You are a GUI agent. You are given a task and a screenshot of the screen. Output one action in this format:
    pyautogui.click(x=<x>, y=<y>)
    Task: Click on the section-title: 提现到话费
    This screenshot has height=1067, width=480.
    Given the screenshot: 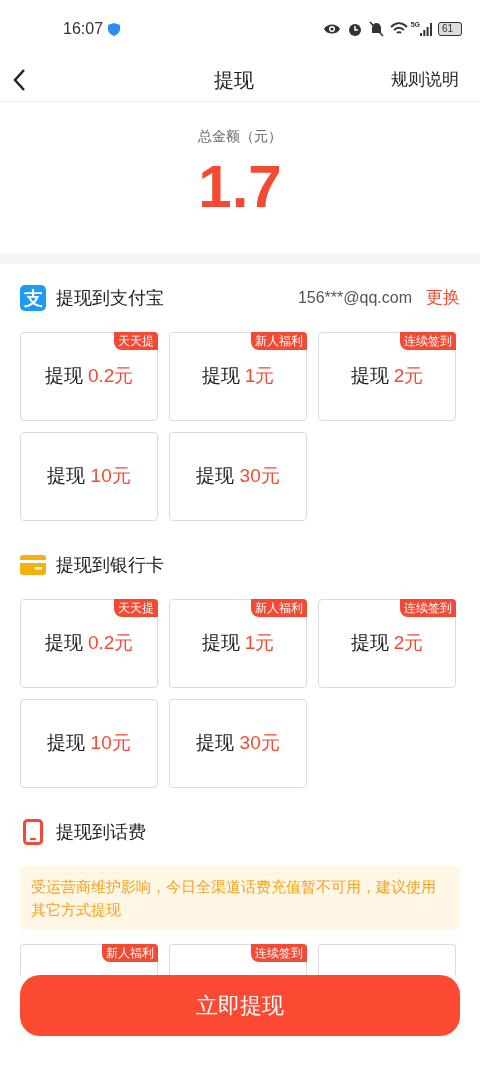 What is the action you would take?
    pyautogui.click(x=101, y=832)
    